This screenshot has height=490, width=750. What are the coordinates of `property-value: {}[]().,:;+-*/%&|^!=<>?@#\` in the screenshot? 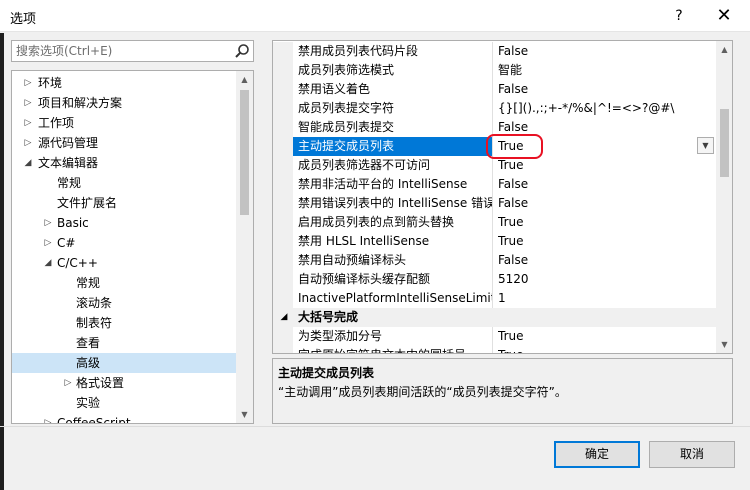 It's located at (607, 108).